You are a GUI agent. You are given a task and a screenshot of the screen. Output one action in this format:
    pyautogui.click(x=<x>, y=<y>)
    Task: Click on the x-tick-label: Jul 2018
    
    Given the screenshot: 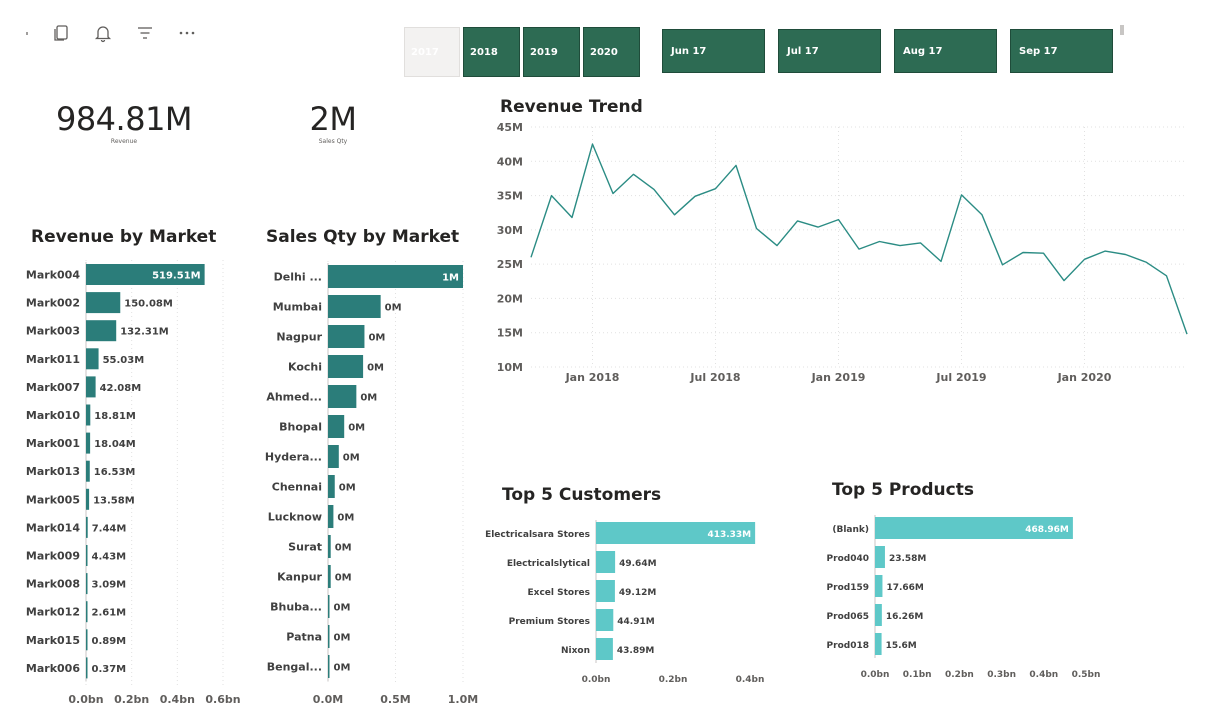 What is the action you would take?
    pyautogui.click(x=714, y=377)
    